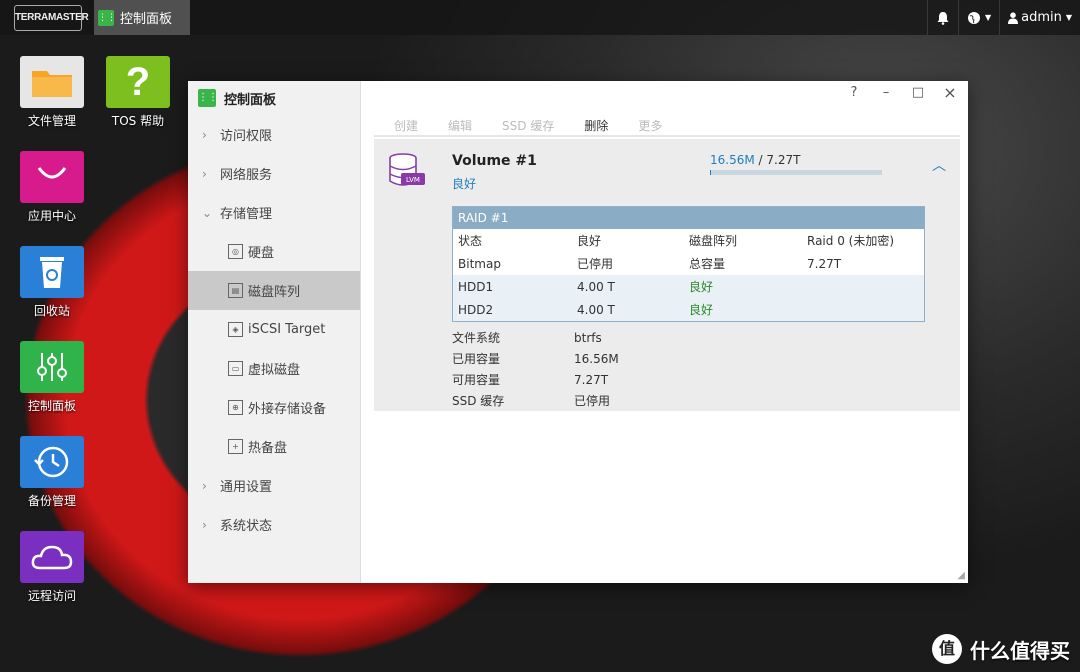 The height and width of the screenshot is (672, 1080). I want to click on sidebar-subitem-external: ⊕ 外接存储设备, so click(274, 407).